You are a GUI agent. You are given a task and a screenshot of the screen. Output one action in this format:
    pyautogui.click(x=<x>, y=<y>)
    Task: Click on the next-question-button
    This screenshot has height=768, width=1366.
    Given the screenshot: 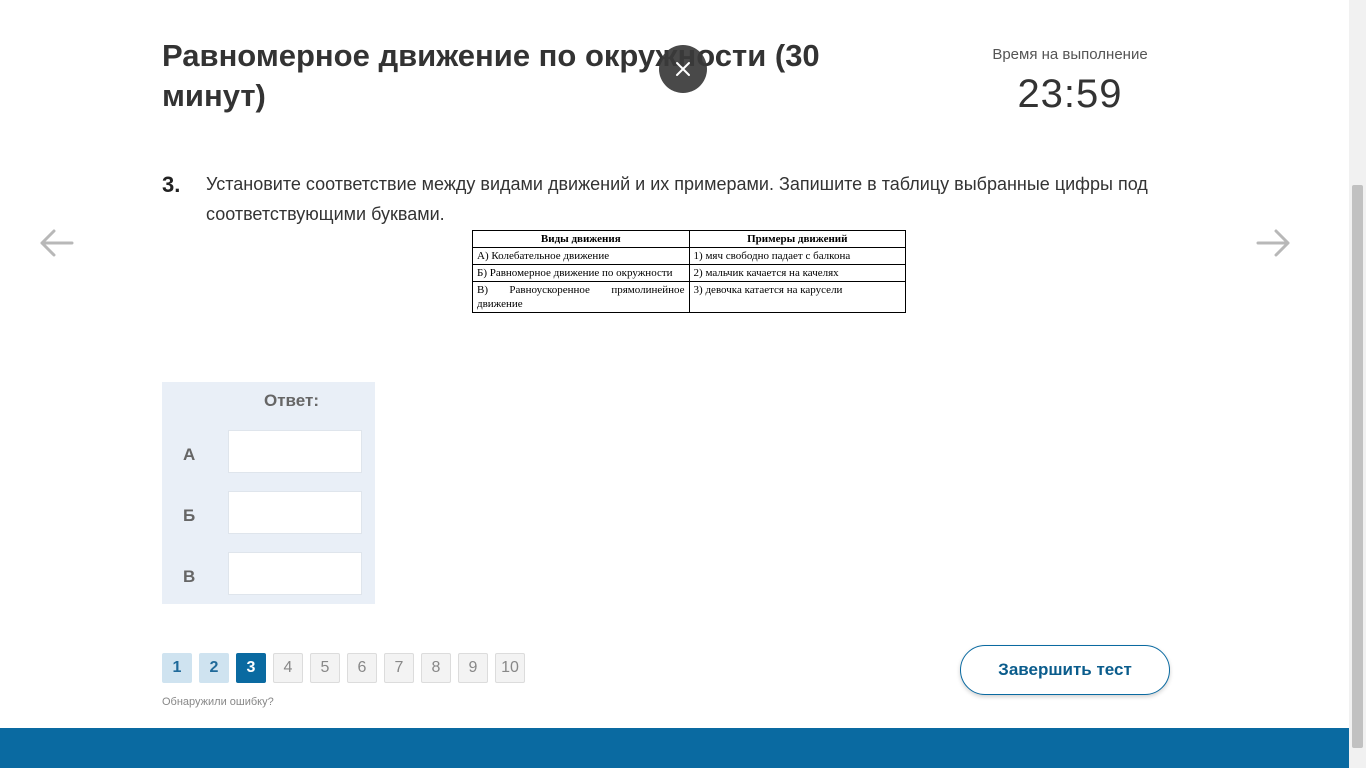 What is the action you would take?
    pyautogui.click(x=1274, y=243)
    